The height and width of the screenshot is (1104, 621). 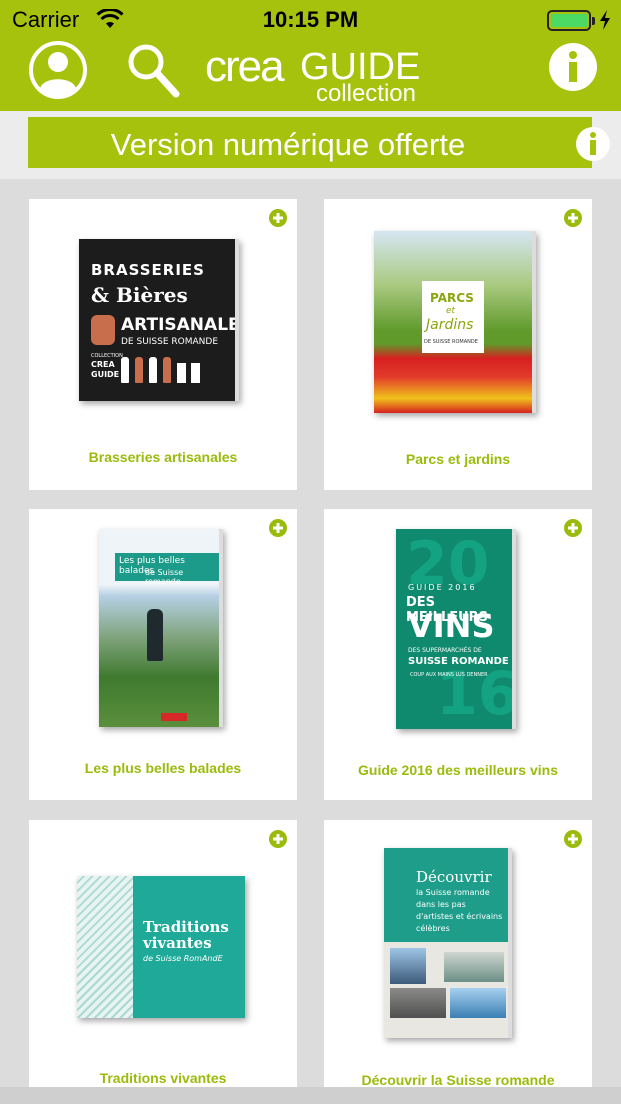 I want to click on clock-label: 10:15 PM, so click(x=310, y=19).